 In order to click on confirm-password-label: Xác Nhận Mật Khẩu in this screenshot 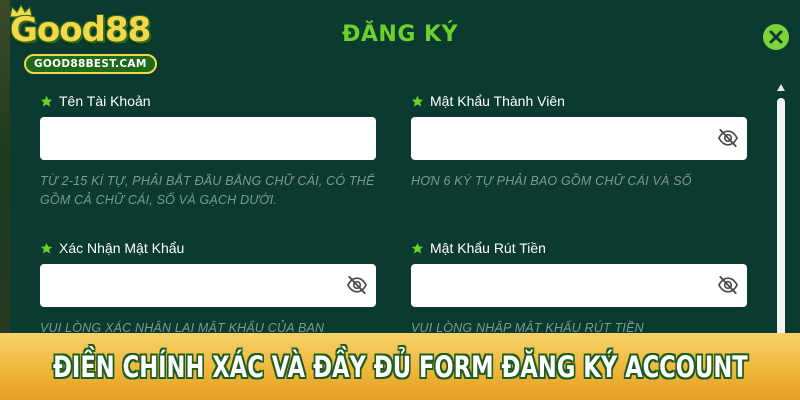, I will do `click(208, 248)`.